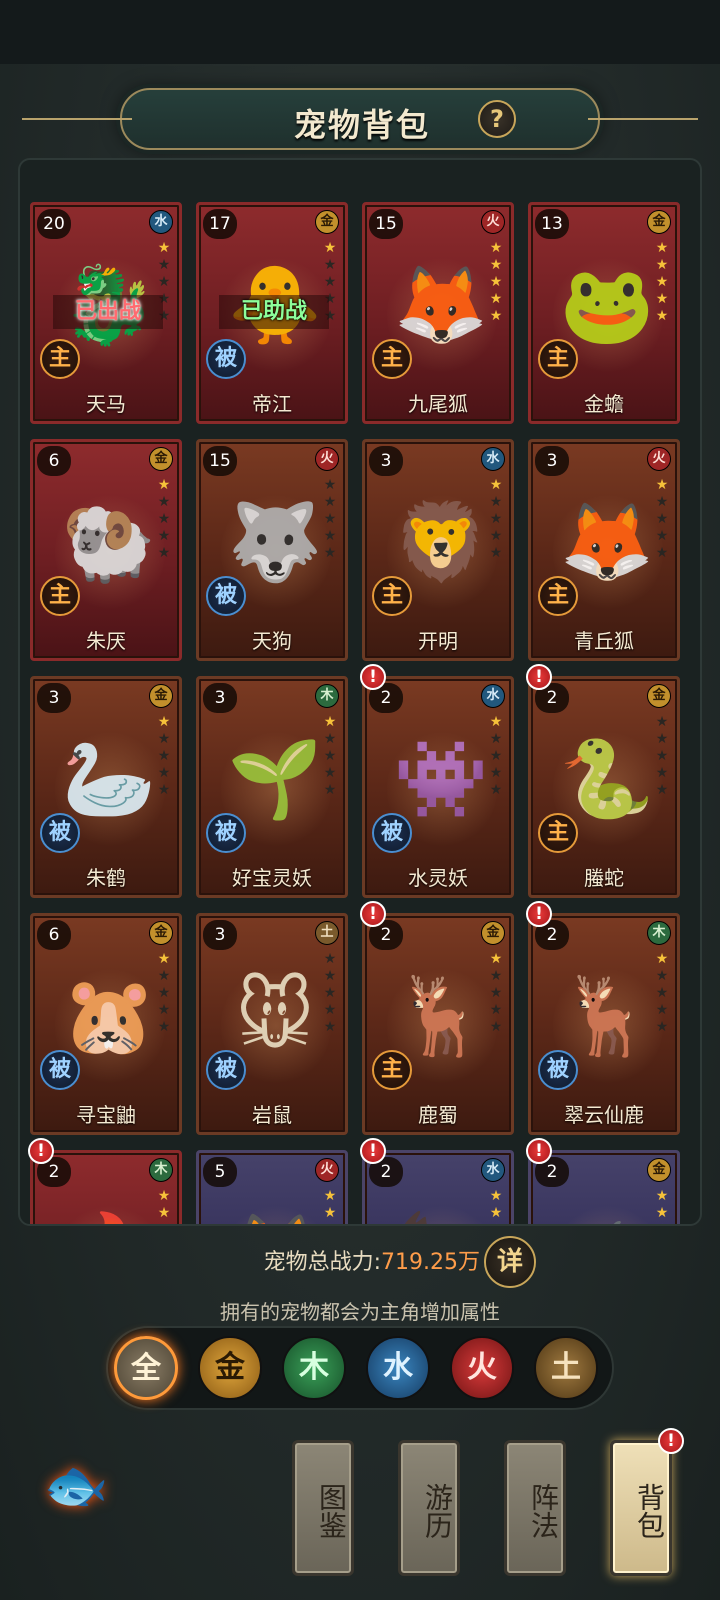 The image size is (720, 1600). Describe the element at coordinates (54, 935) in the screenshot. I see `pet-level: 6` at that location.